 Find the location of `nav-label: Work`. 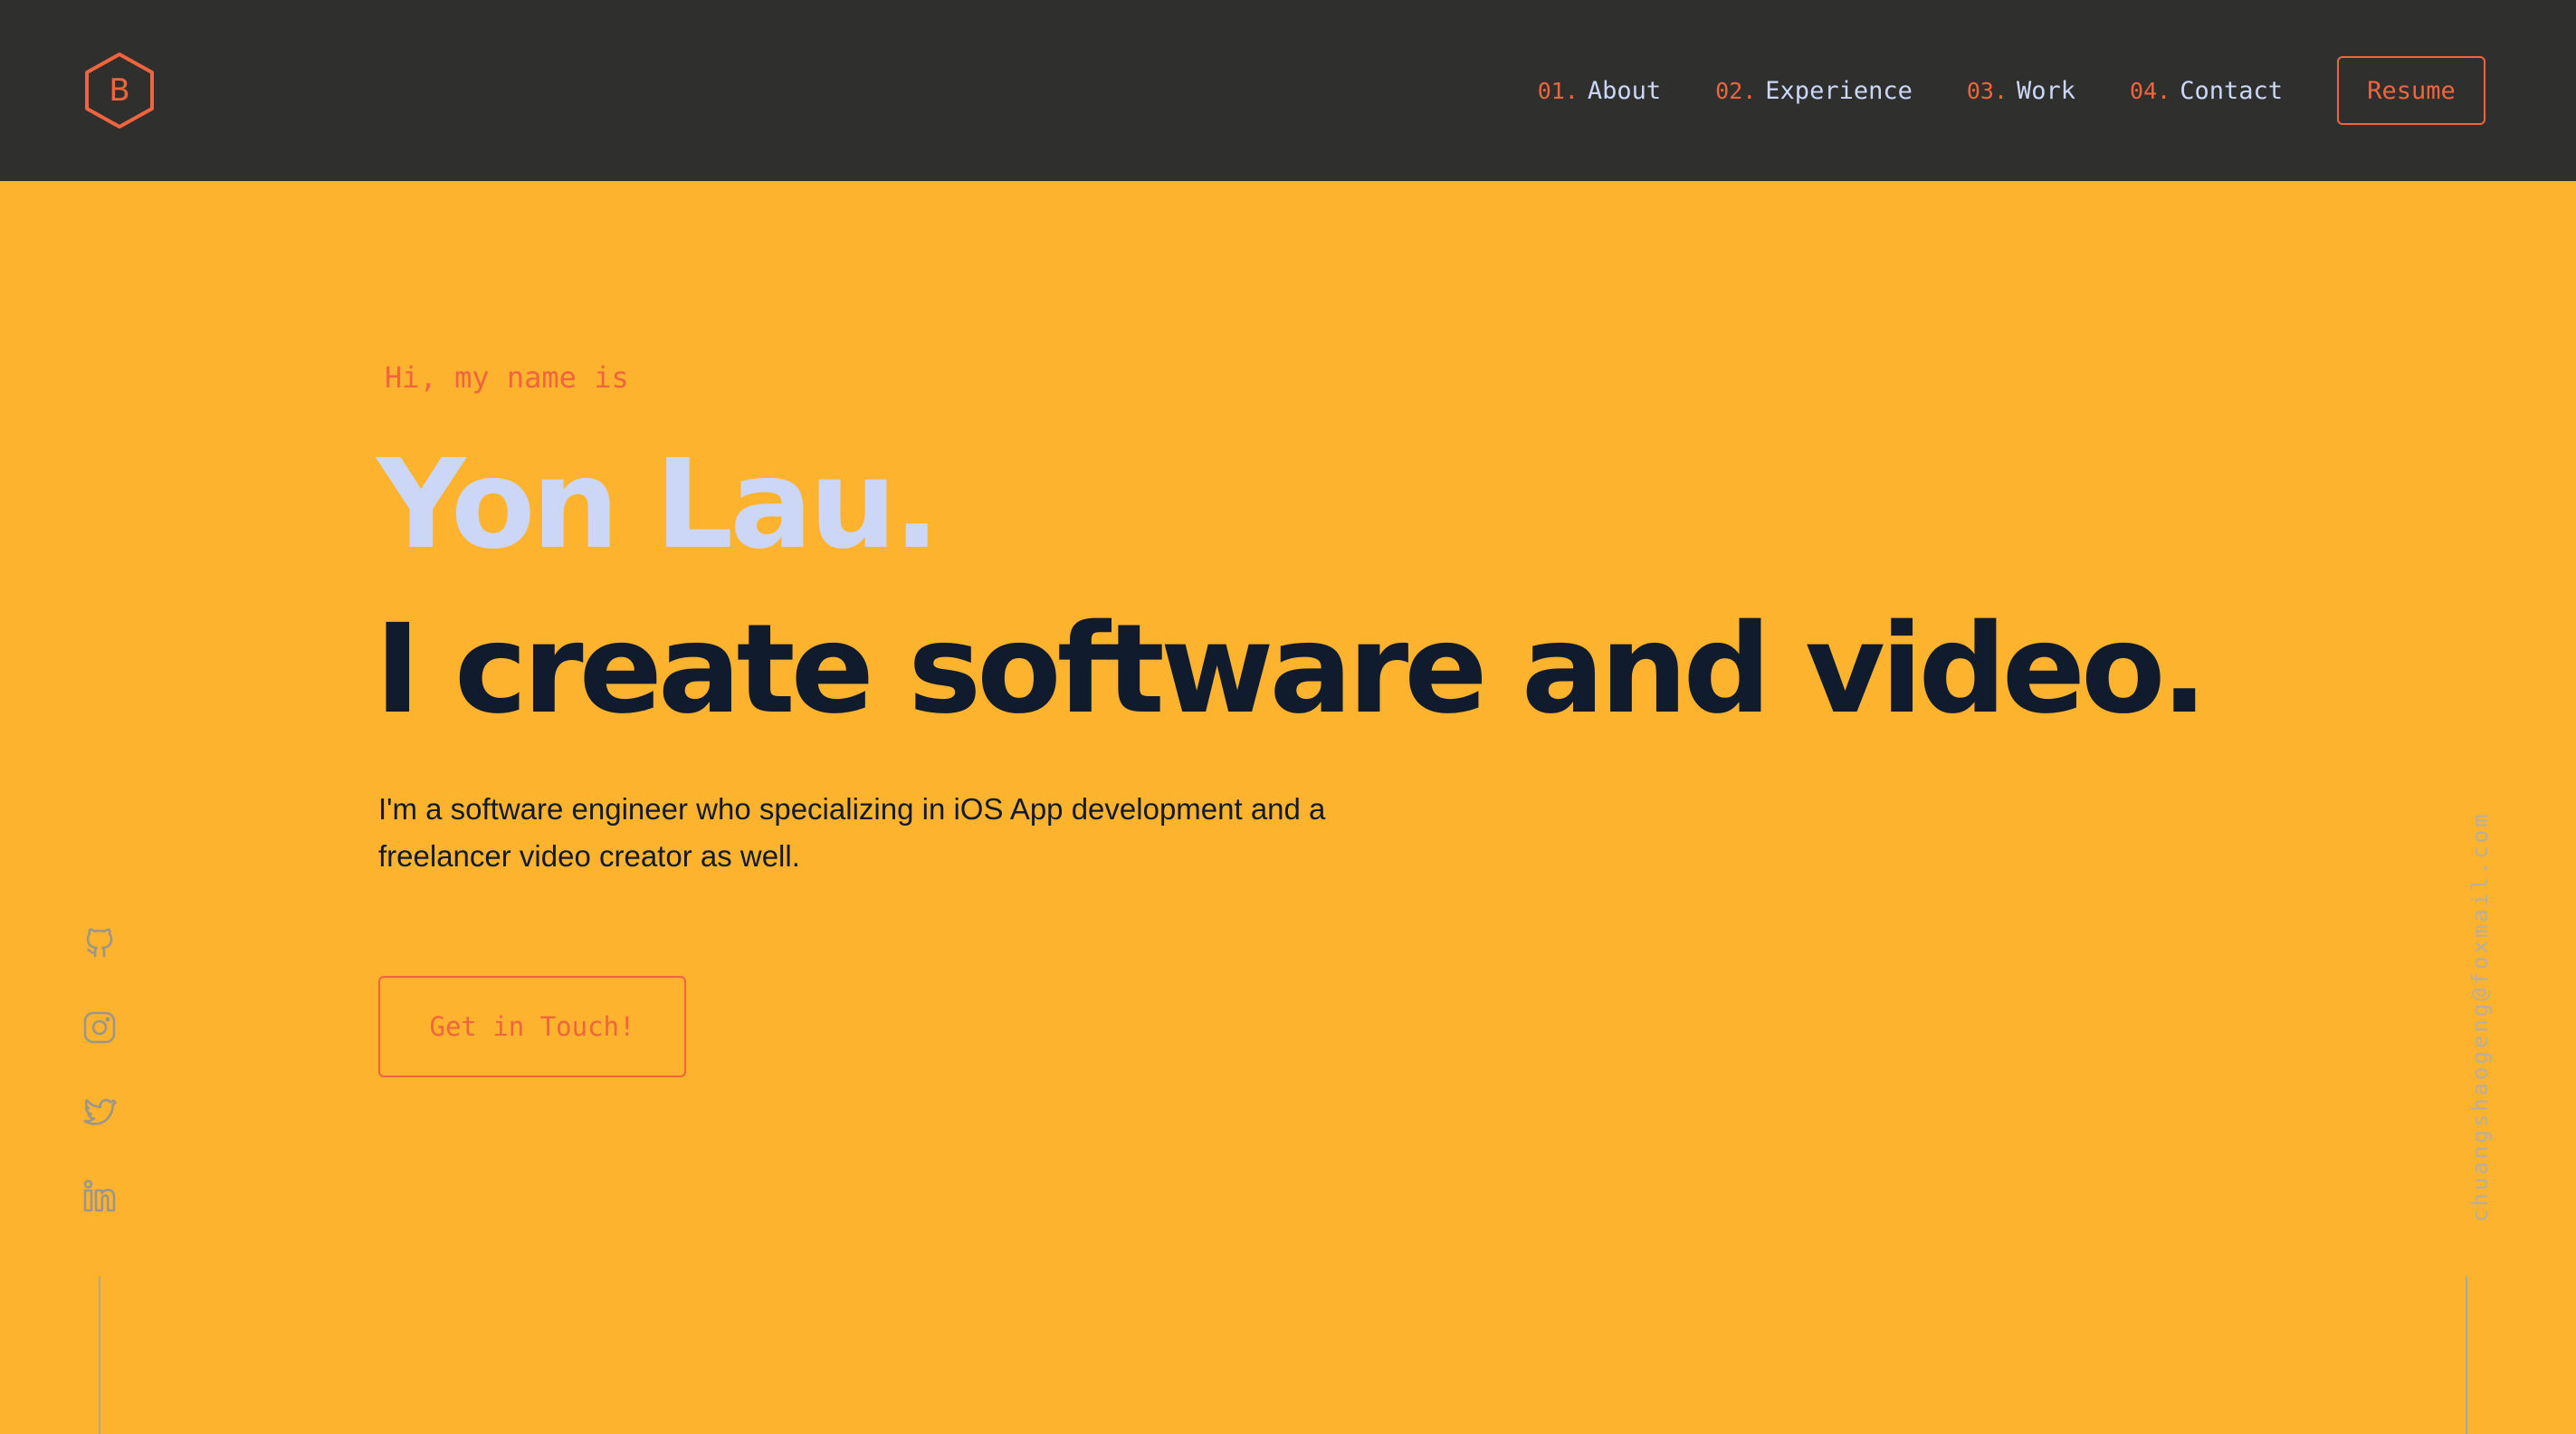

nav-label: Work is located at coordinates (2047, 90).